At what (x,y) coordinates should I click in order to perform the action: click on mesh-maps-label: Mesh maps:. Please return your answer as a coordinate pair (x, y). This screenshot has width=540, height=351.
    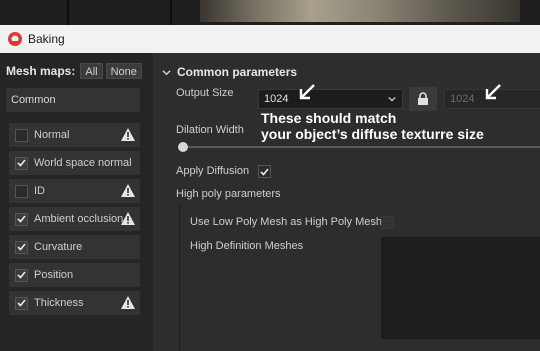
    Looking at the image, I should click on (41, 71).